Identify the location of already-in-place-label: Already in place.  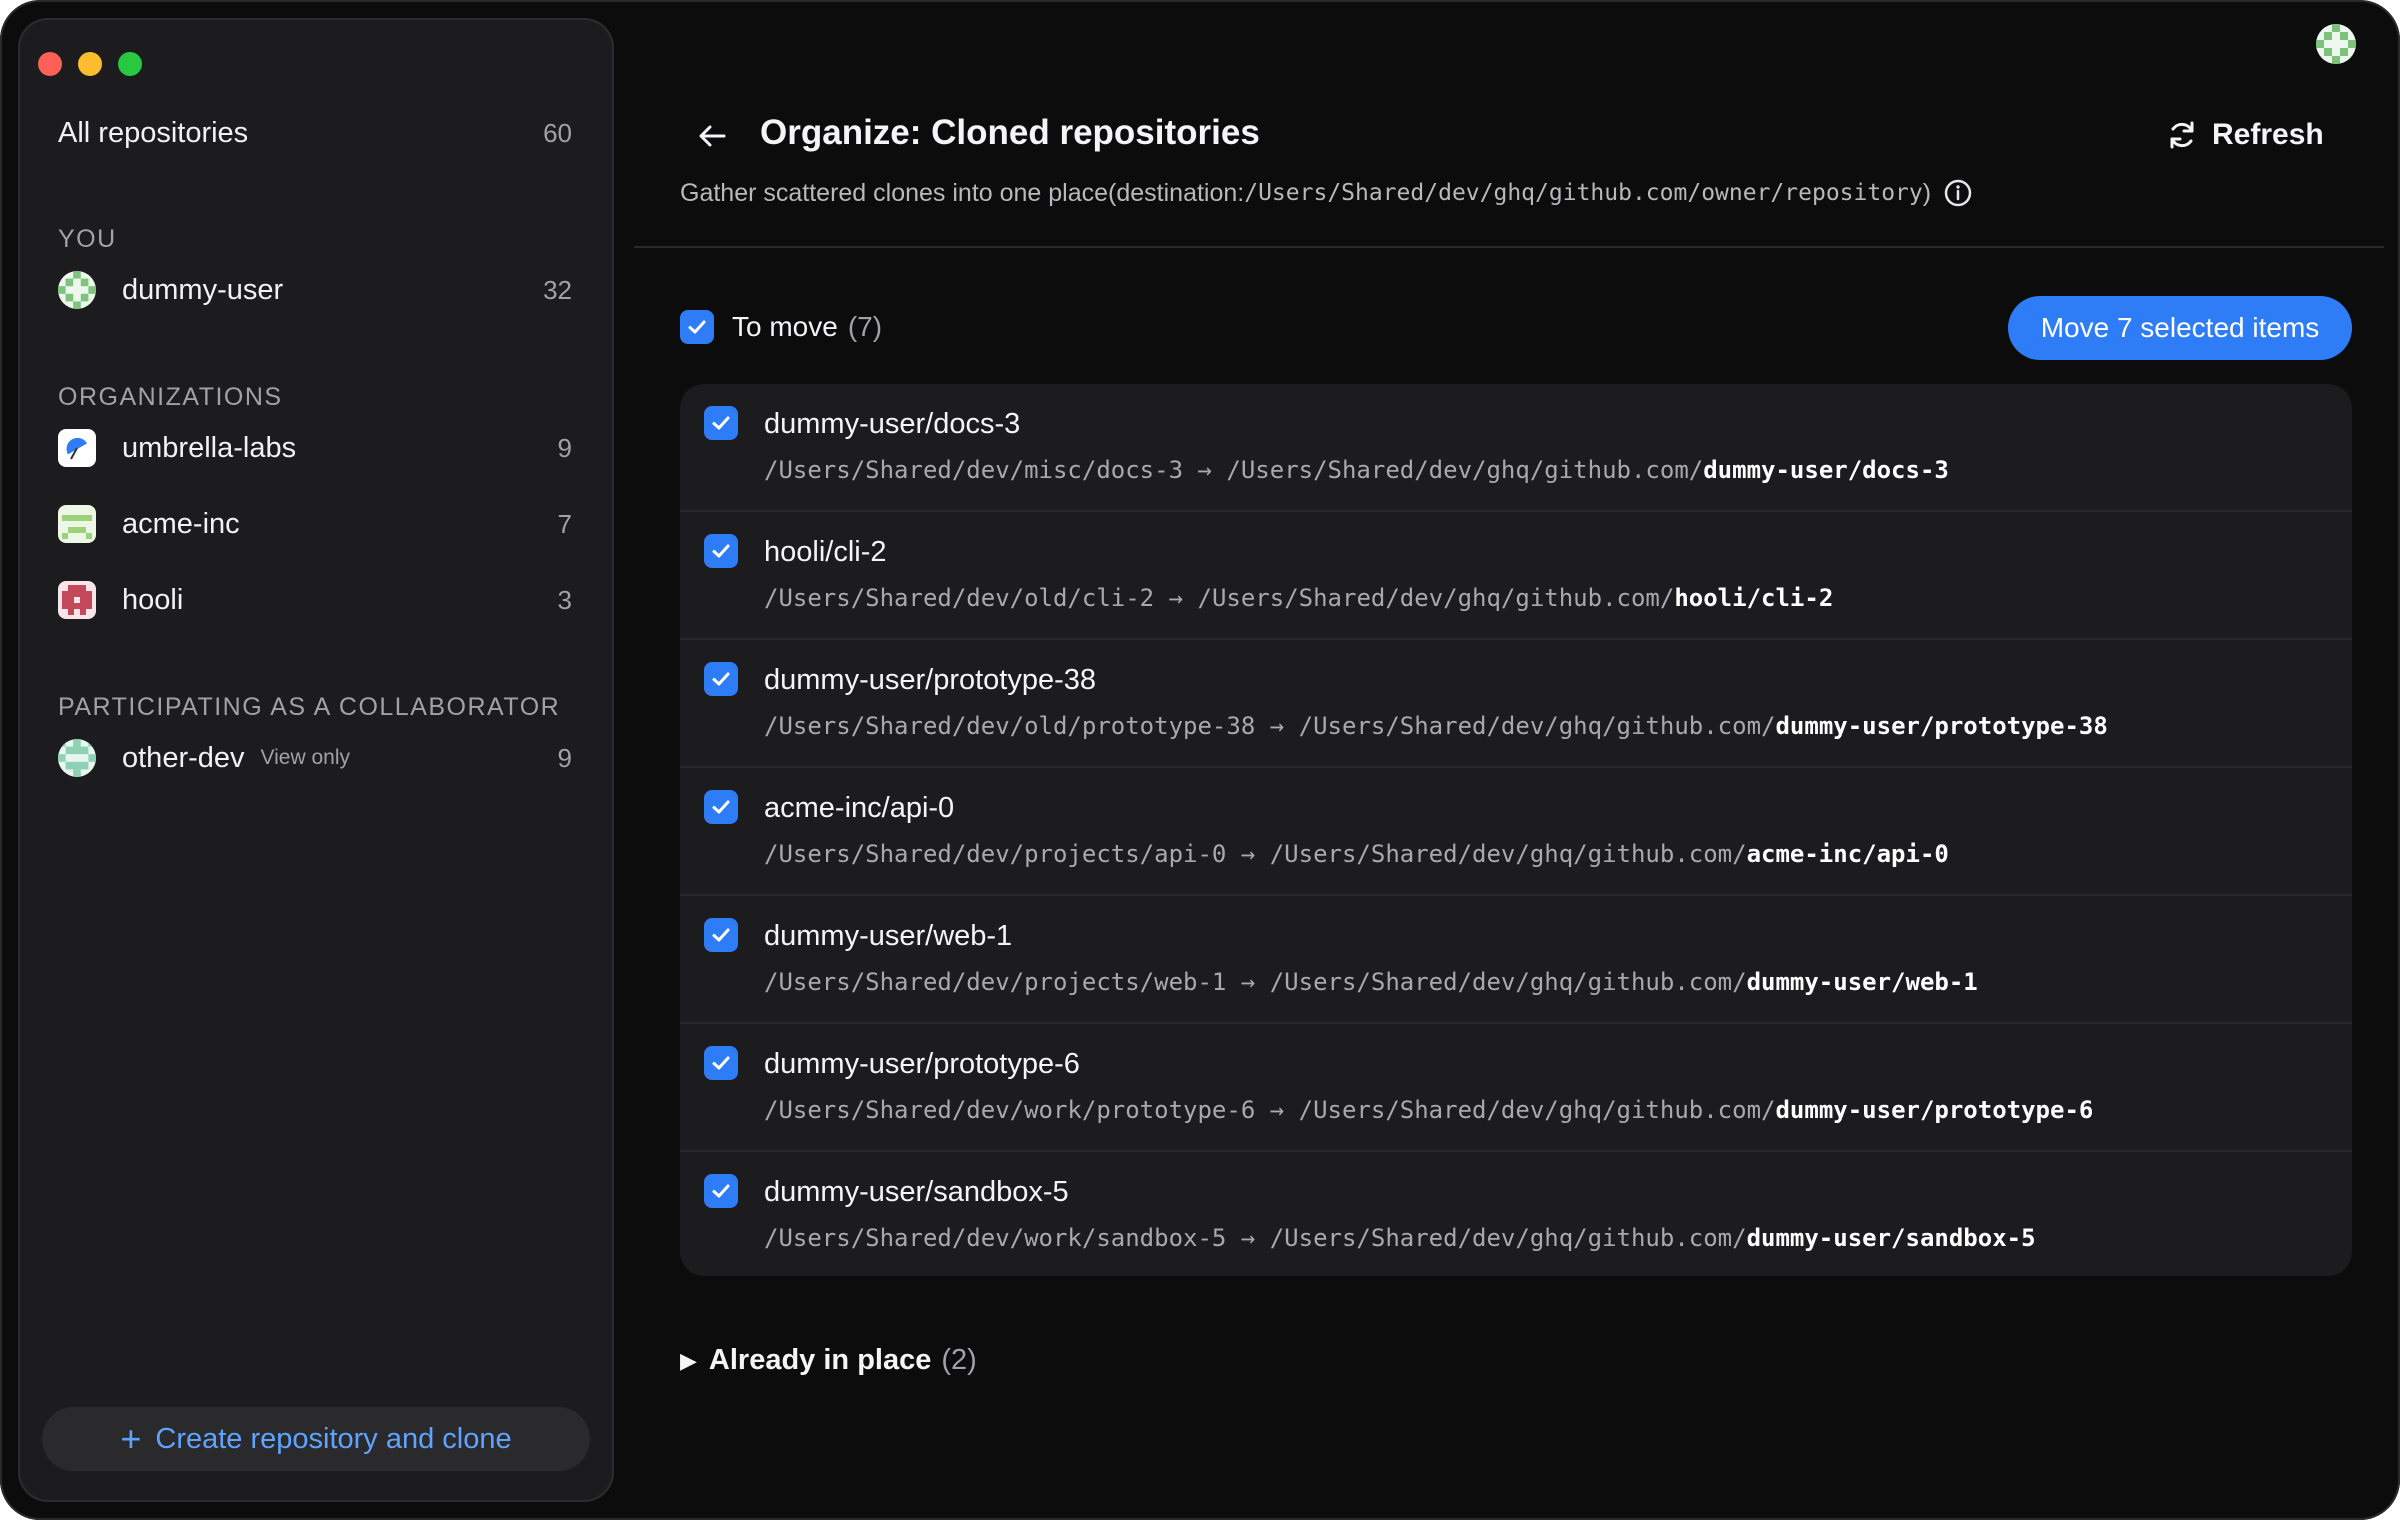
(820, 1360).